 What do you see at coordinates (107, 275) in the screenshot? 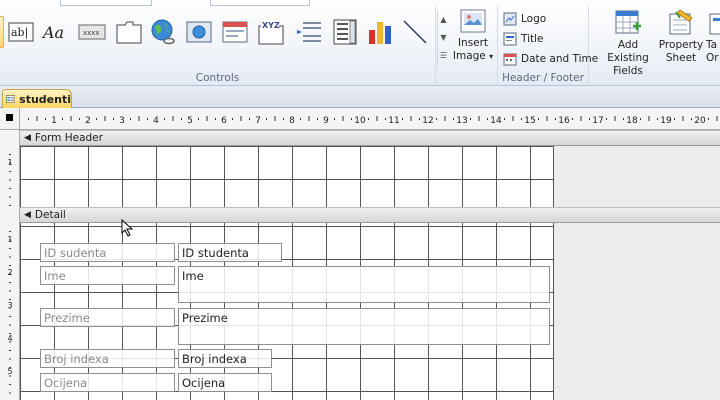
I see `field-label-ime: Ime` at bounding box center [107, 275].